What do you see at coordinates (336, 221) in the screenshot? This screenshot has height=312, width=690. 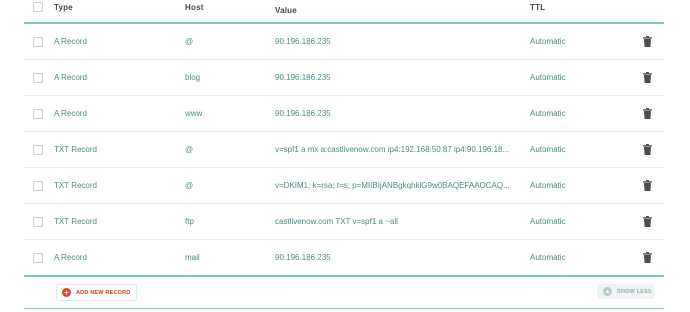 I see `record-value: castlivenow.com TXT v=spf1 a ~all` at bounding box center [336, 221].